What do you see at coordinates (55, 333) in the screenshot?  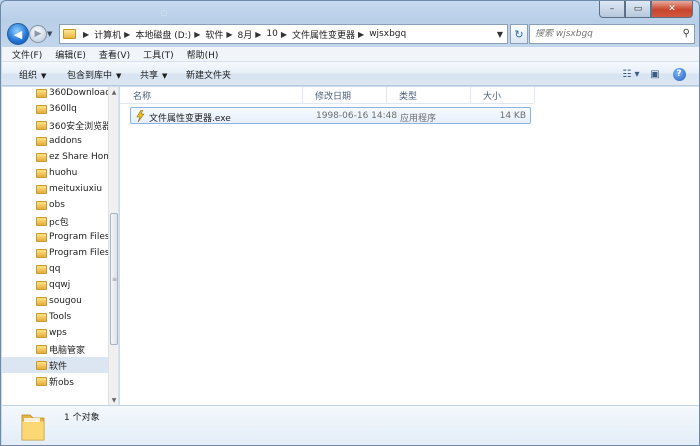 I see `nav-item-wps: wps` at bounding box center [55, 333].